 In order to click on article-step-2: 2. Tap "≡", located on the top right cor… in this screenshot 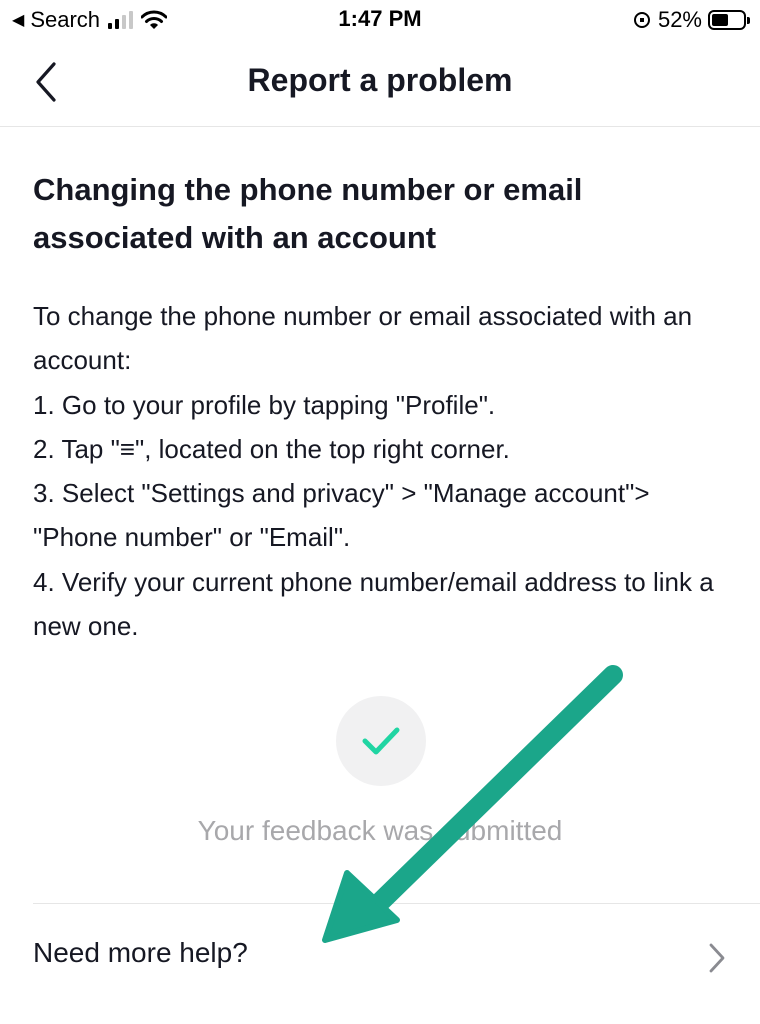, I will do `click(271, 448)`.